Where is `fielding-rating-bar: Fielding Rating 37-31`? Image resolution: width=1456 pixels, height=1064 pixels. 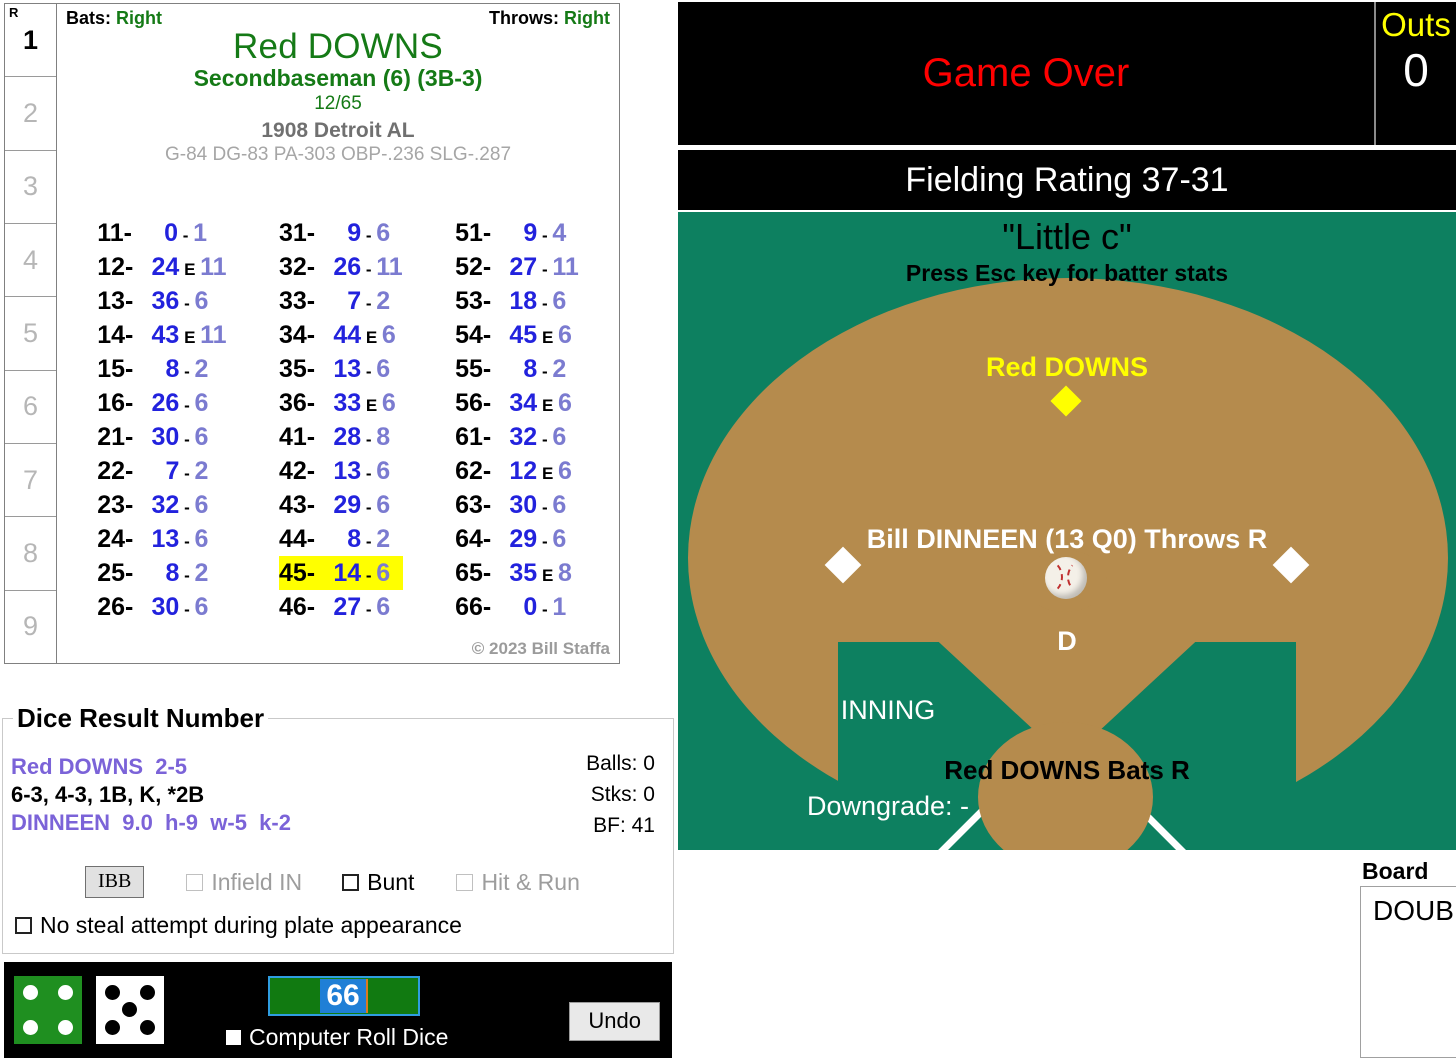 fielding-rating-bar: Fielding Rating 37-31 is located at coordinates (1067, 180).